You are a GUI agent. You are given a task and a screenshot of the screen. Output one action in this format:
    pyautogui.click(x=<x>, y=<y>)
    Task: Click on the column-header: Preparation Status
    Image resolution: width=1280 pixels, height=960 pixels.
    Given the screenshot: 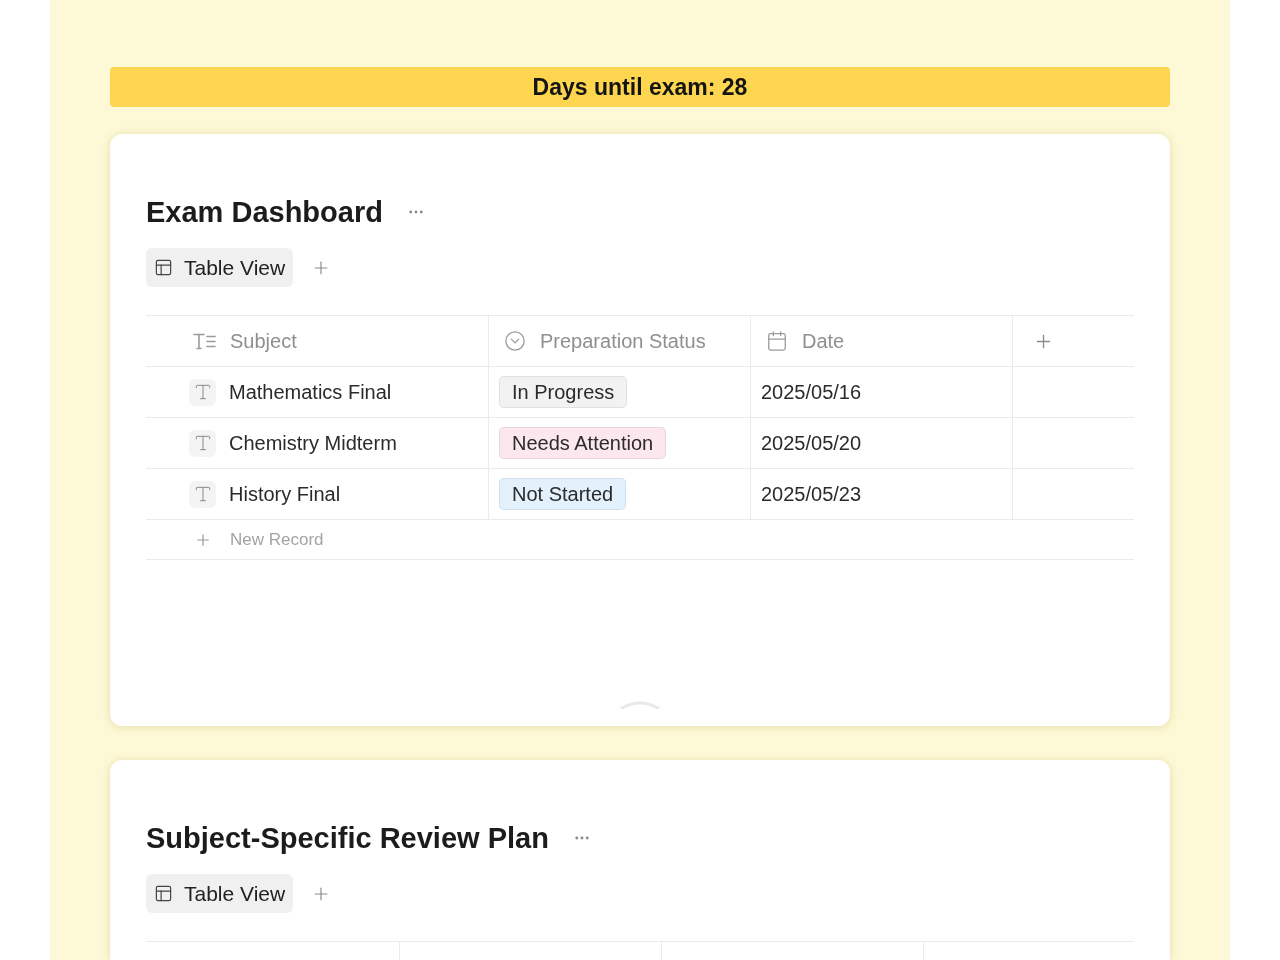 What is the action you would take?
    pyautogui.click(x=623, y=341)
    